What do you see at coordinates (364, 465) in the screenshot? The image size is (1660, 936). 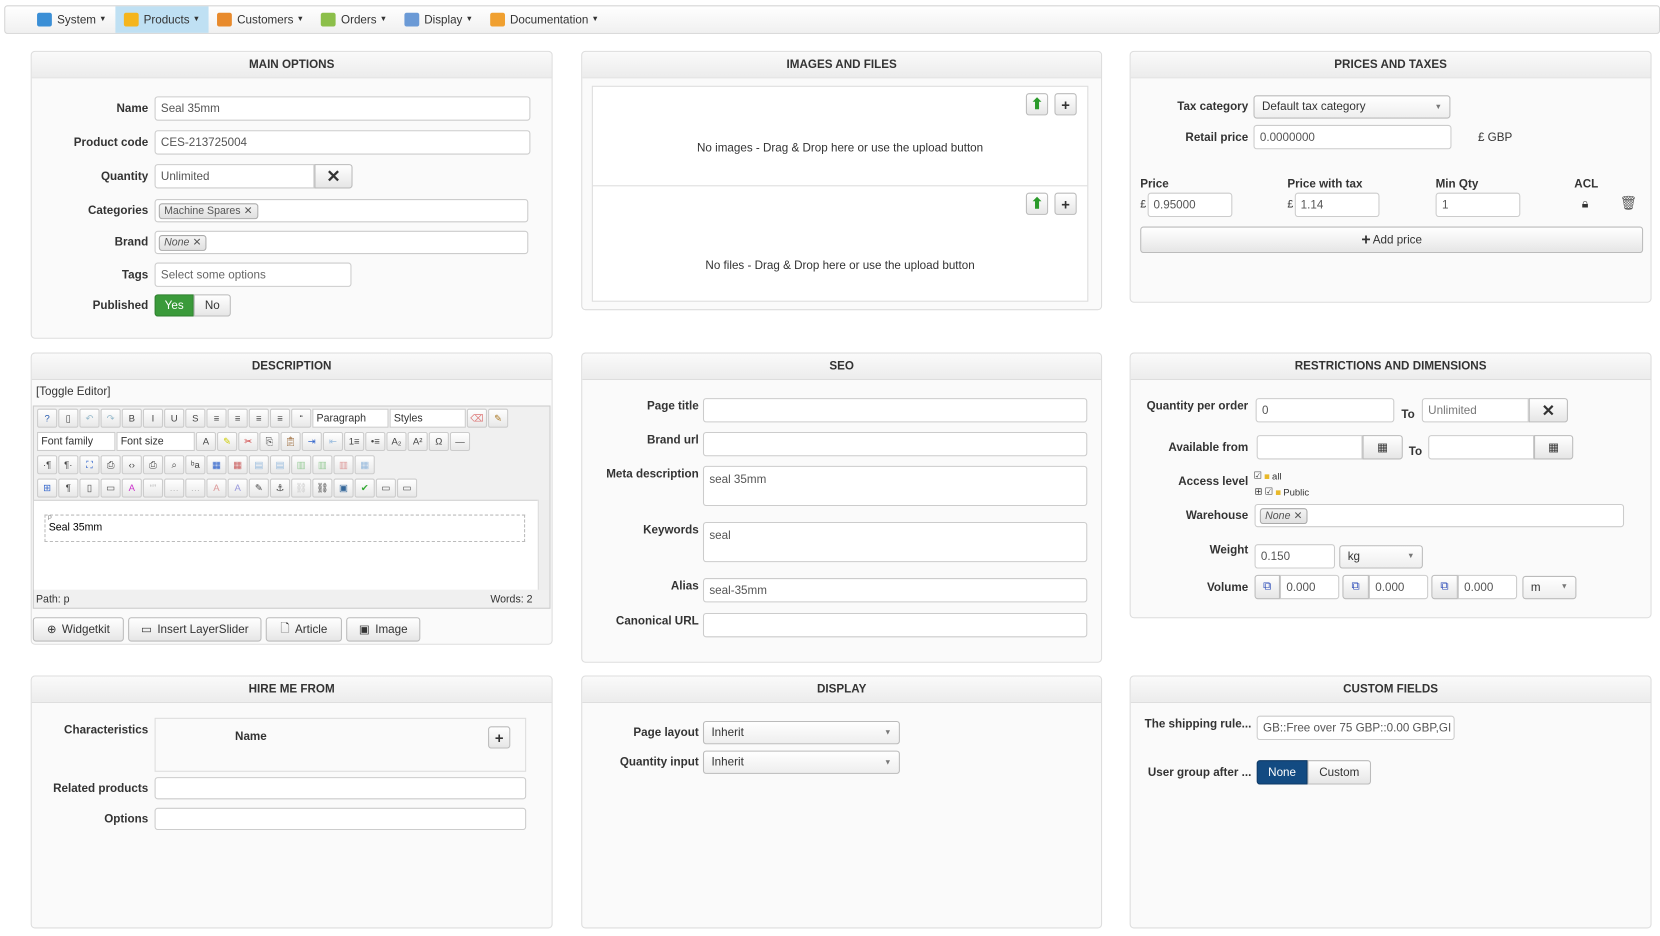 I see `merge-icon: ▦` at bounding box center [364, 465].